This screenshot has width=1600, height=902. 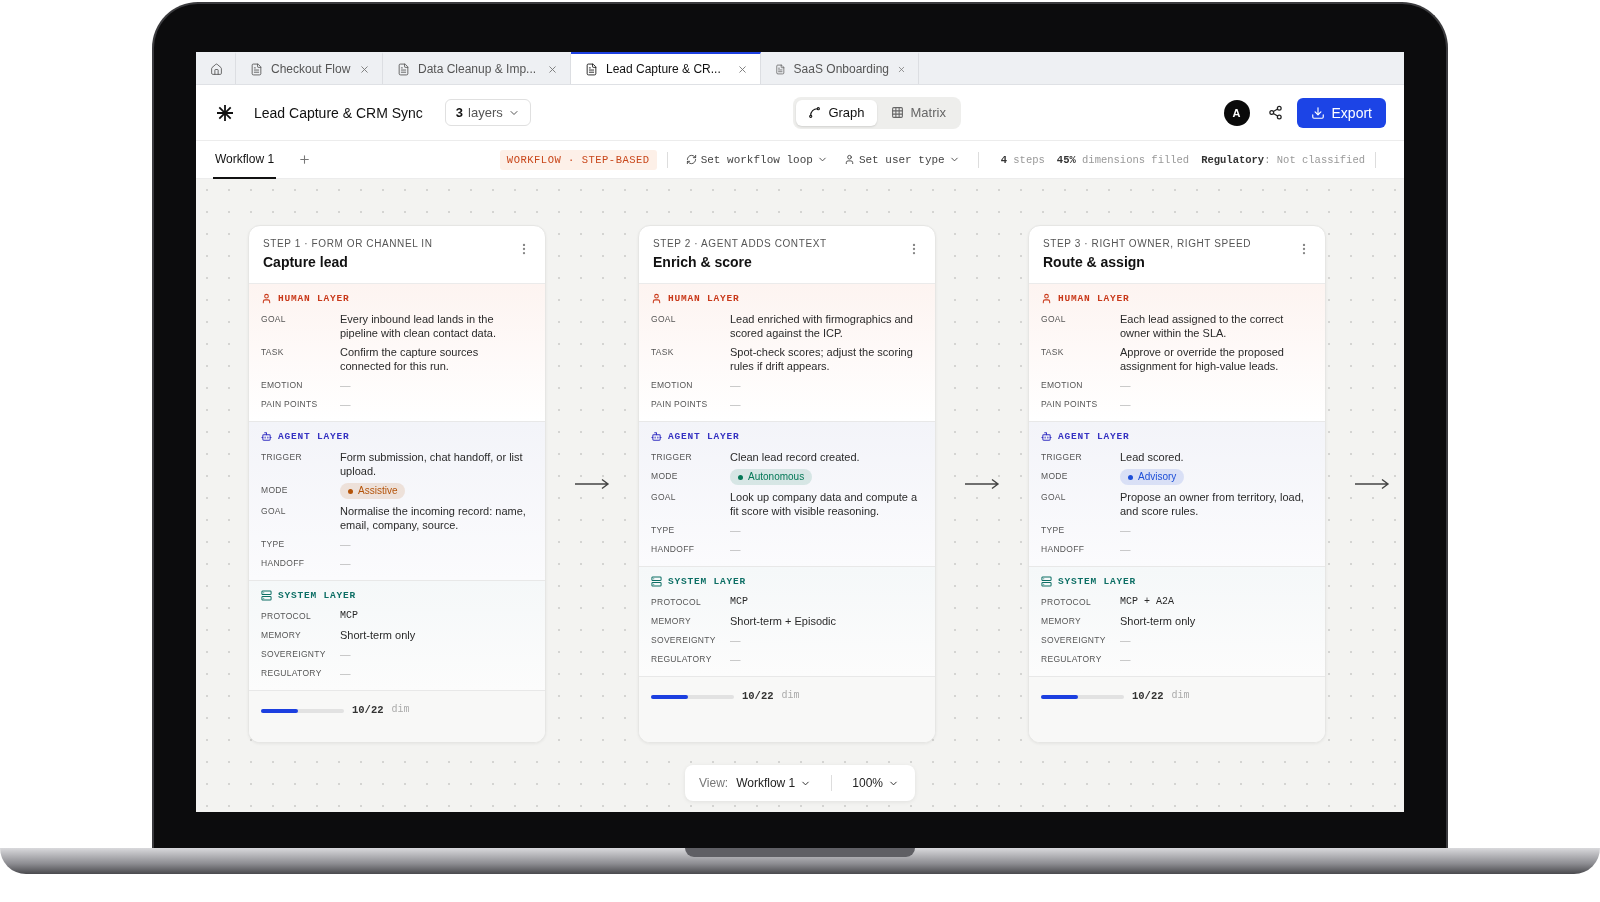 I want to click on field-value: MCP + A2A, so click(x=1147, y=602).